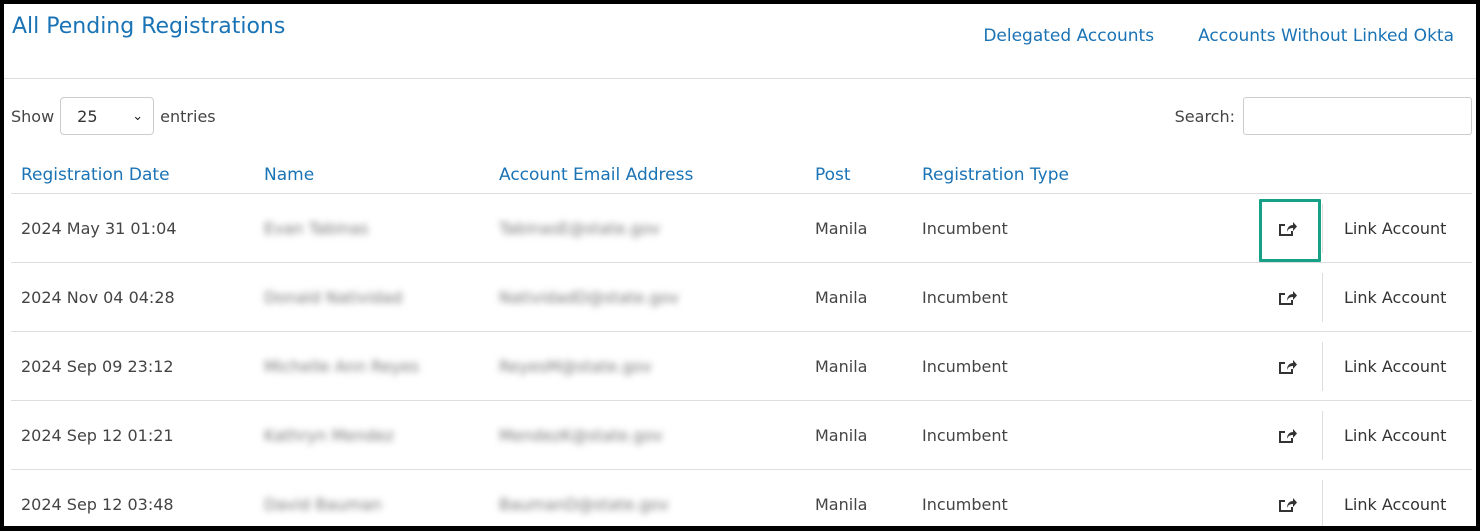 This screenshot has height=531, width=1480. I want to click on email-cell: BaumanD@state.gov, so click(584, 504).